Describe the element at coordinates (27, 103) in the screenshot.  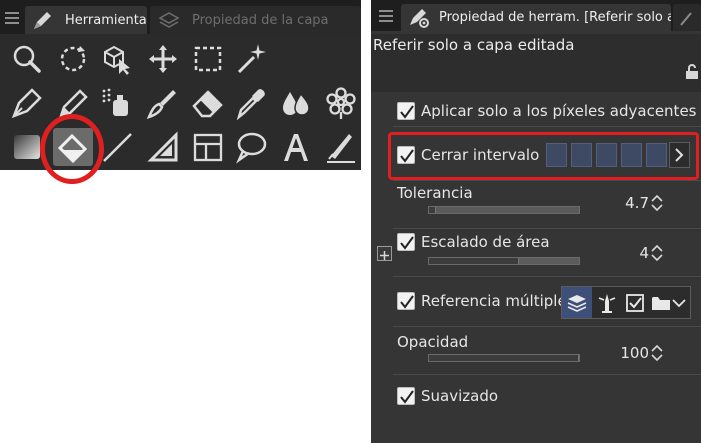
I see `pen-tool-icon` at that location.